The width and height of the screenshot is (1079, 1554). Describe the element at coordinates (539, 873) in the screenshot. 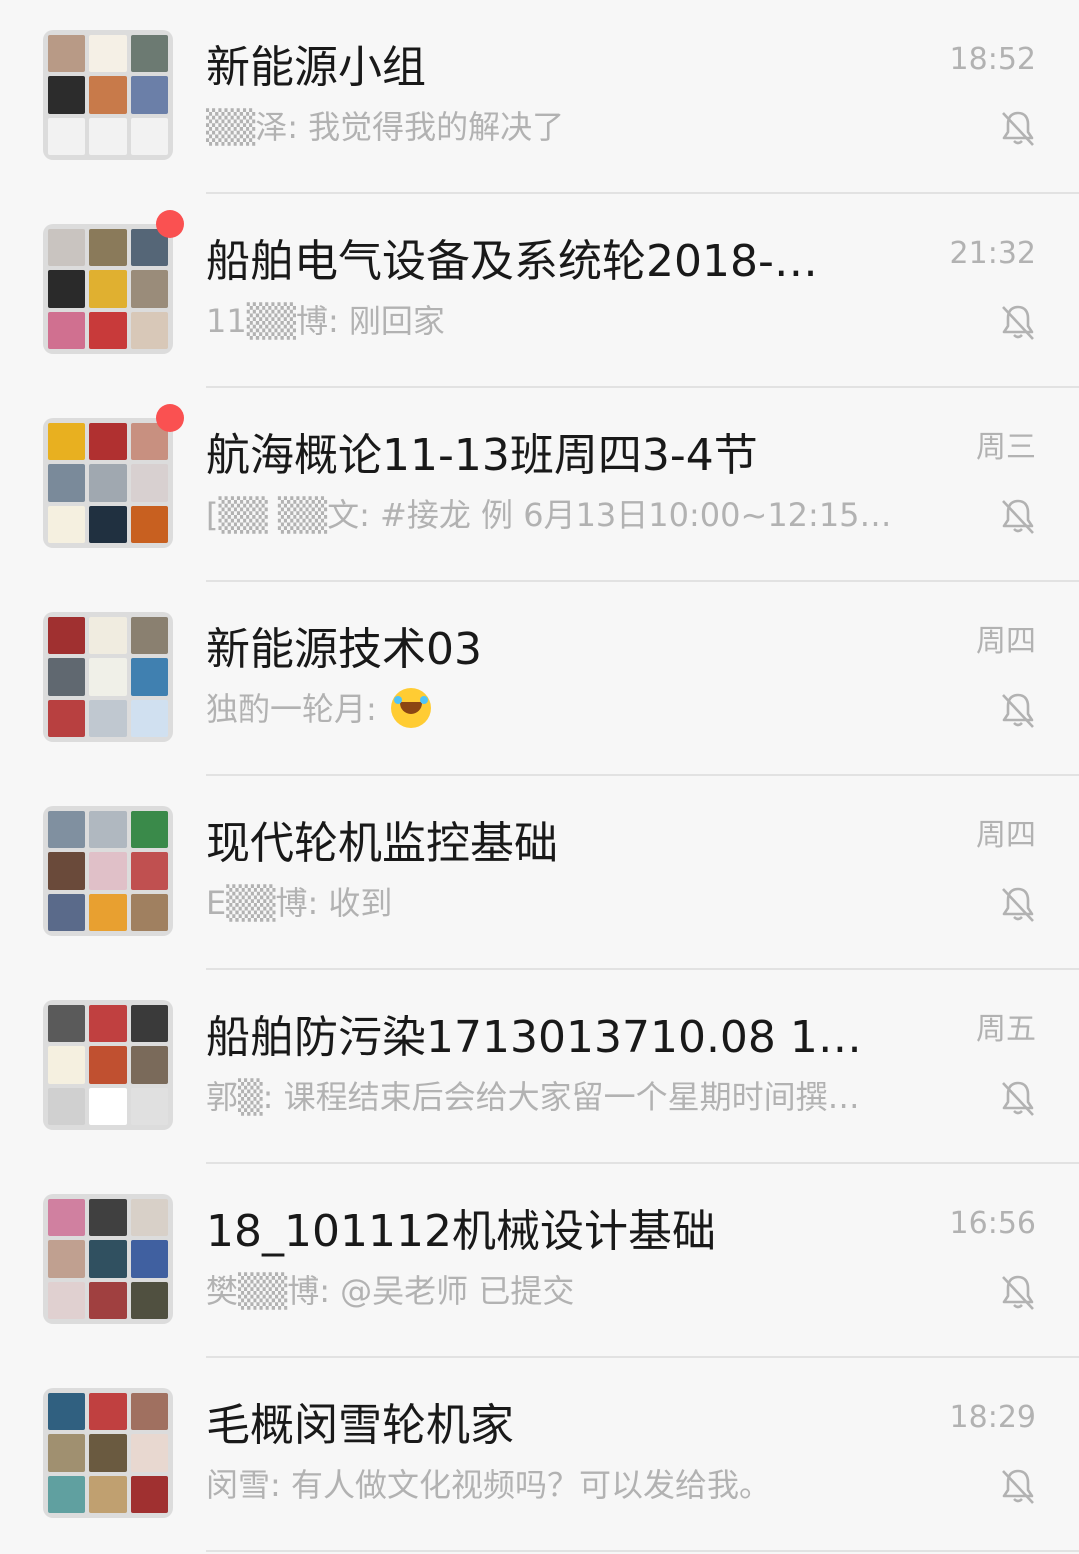

I see `chat-row: 现代轮机监控基础 E▒▒博: 收到 周四` at that location.